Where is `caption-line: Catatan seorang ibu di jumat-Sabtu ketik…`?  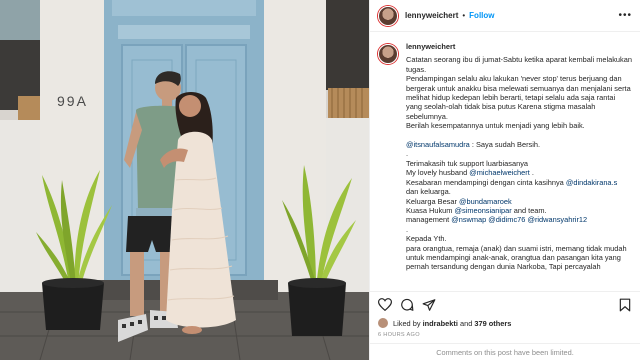
caption-line: Catatan seorang ibu di jumat-Sabtu ketik… is located at coordinates (519, 64).